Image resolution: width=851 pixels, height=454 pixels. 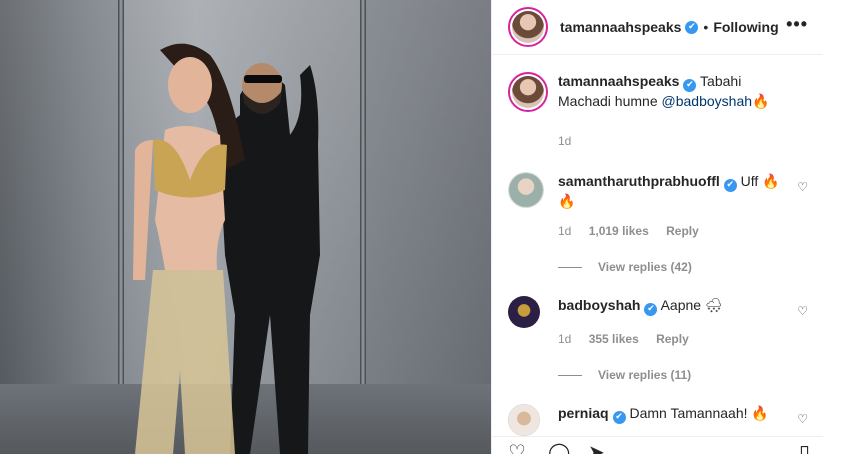 I want to click on comment-icon: ◯, so click(x=559, y=448).